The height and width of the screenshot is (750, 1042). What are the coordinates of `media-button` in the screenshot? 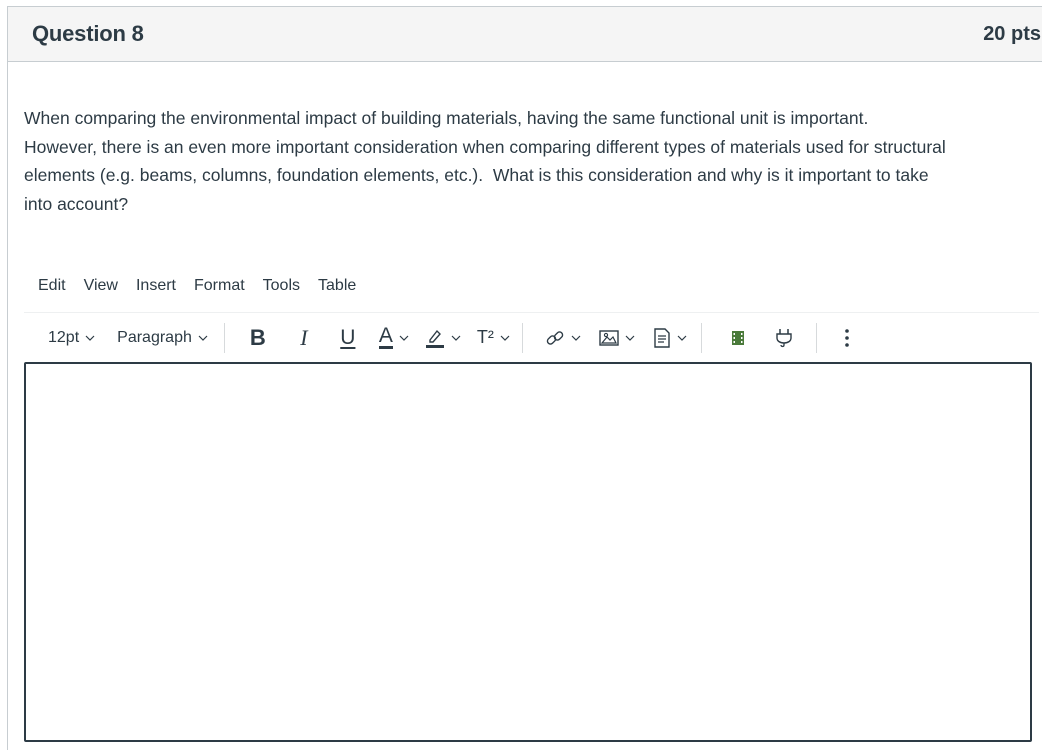 It's located at (738, 338).